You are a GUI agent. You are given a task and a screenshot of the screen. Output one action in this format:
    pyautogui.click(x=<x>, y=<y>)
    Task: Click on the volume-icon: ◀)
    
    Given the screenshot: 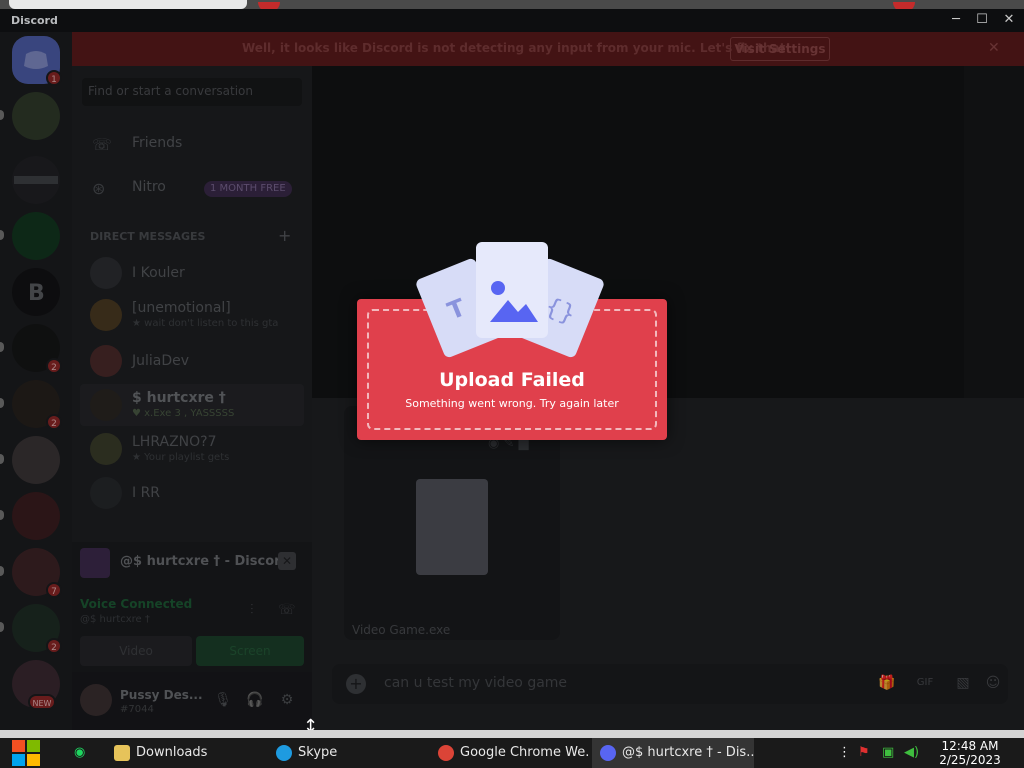 What is the action you would take?
    pyautogui.click(x=911, y=753)
    